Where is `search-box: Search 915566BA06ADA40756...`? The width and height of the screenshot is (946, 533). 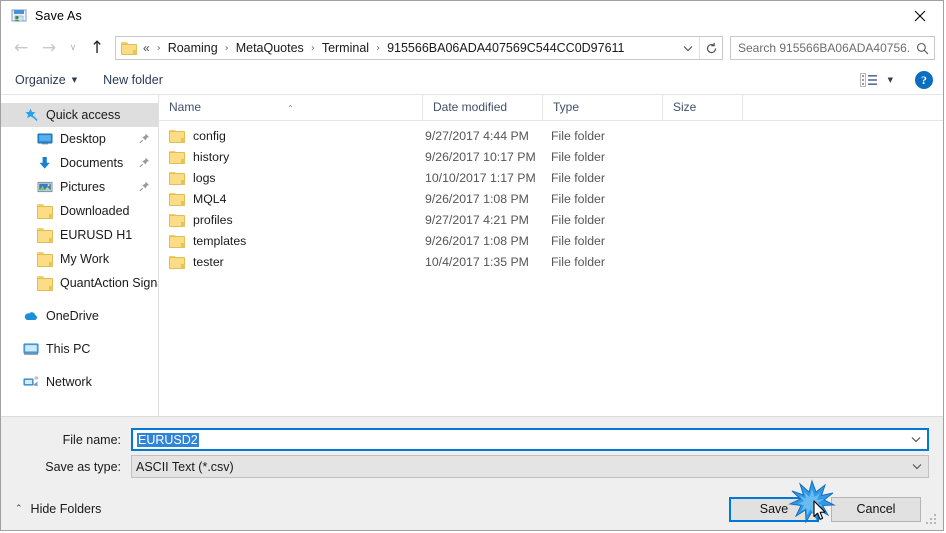
search-box: Search 915566BA06ADA40756... is located at coordinates (832, 48).